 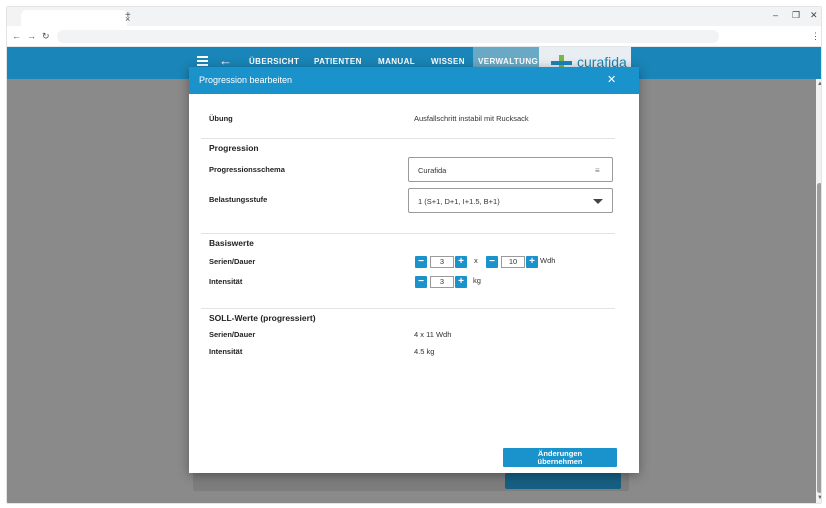 I want to click on page-scrollbar: ▲ ▼, so click(x=818, y=291).